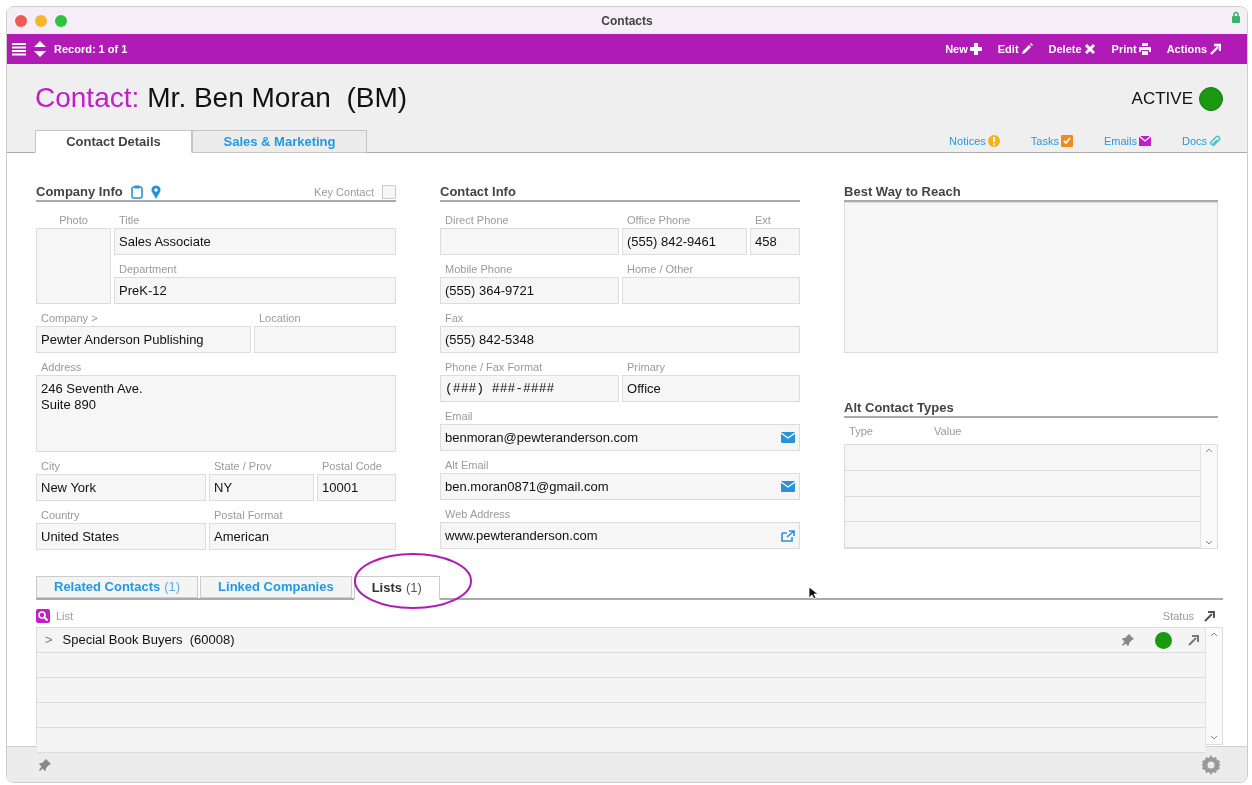 This screenshot has height=785, width=1252. Describe the element at coordinates (1211, 764) in the screenshot. I see `settings-icon` at that location.